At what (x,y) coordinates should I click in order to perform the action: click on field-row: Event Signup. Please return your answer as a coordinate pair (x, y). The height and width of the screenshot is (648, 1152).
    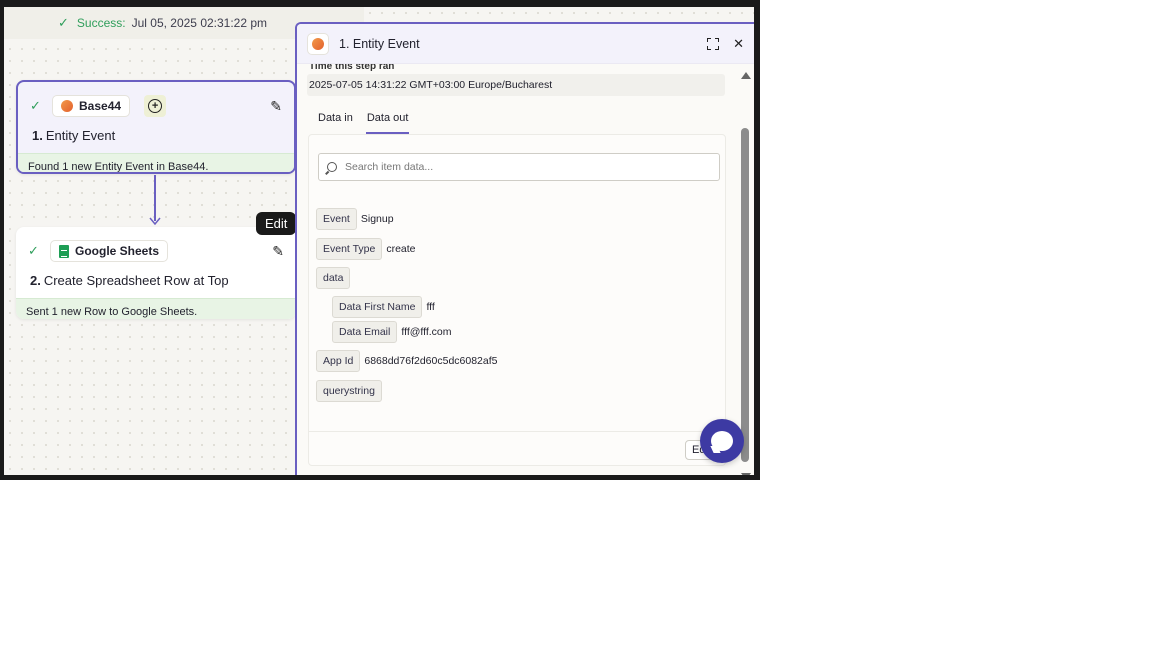
    Looking at the image, I should click on (355, 219).